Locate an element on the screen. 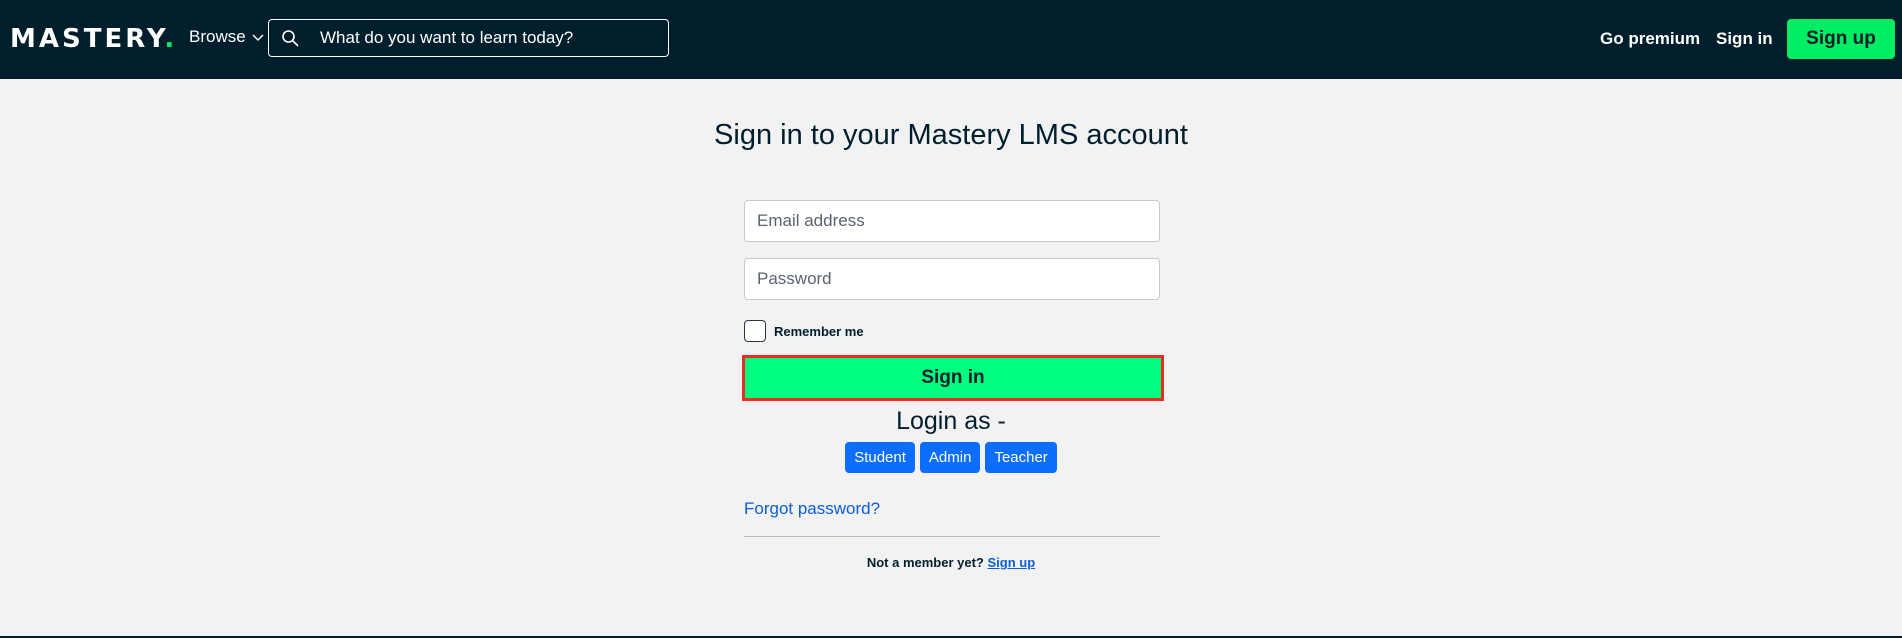  logo-text: MASTERY is located at coordinates (87, 39).